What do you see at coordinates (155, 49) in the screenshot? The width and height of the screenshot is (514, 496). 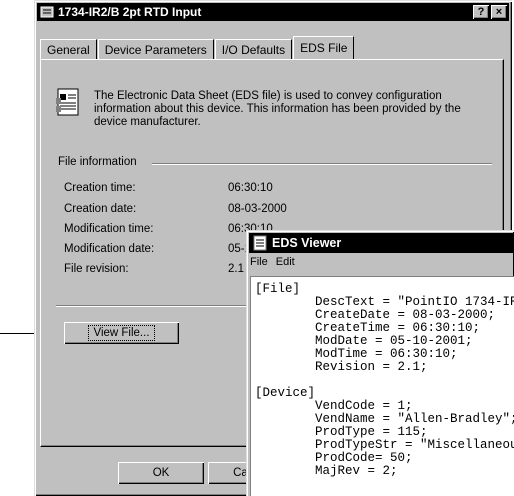 I see `tab-device-parameters: Device Parameters` at bounding box center [155, 49].